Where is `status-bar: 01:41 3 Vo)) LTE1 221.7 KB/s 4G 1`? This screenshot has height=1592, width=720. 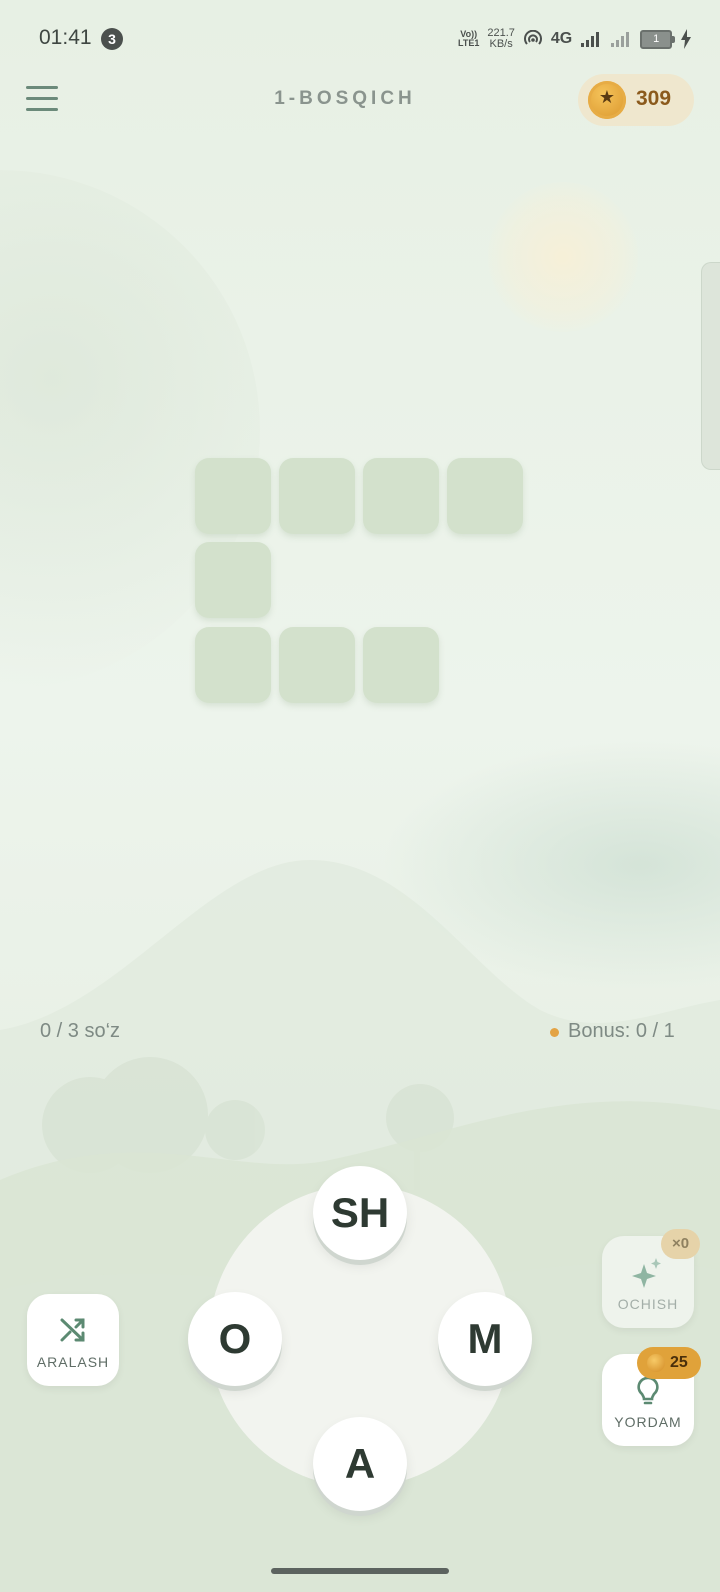 status-bar: 01:41 3 Vo)) LTE1 221.7 KB/s 4G 1 is located at coordinates (360, 39).